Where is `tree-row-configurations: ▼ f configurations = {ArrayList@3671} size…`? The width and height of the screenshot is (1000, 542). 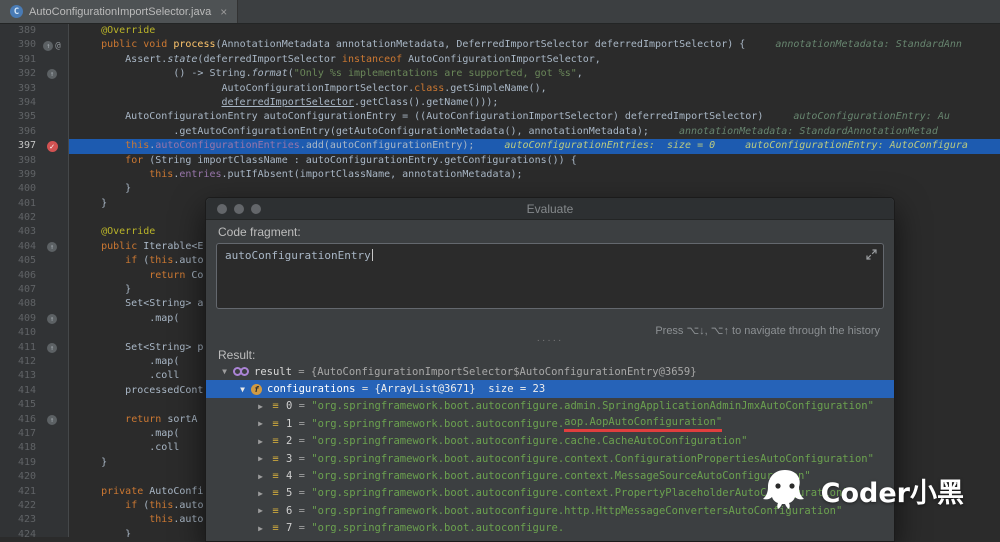
tree-row-configurations: ▼ f configurations = {ArrayList@3671} size… is located at coordinates (550, 389).